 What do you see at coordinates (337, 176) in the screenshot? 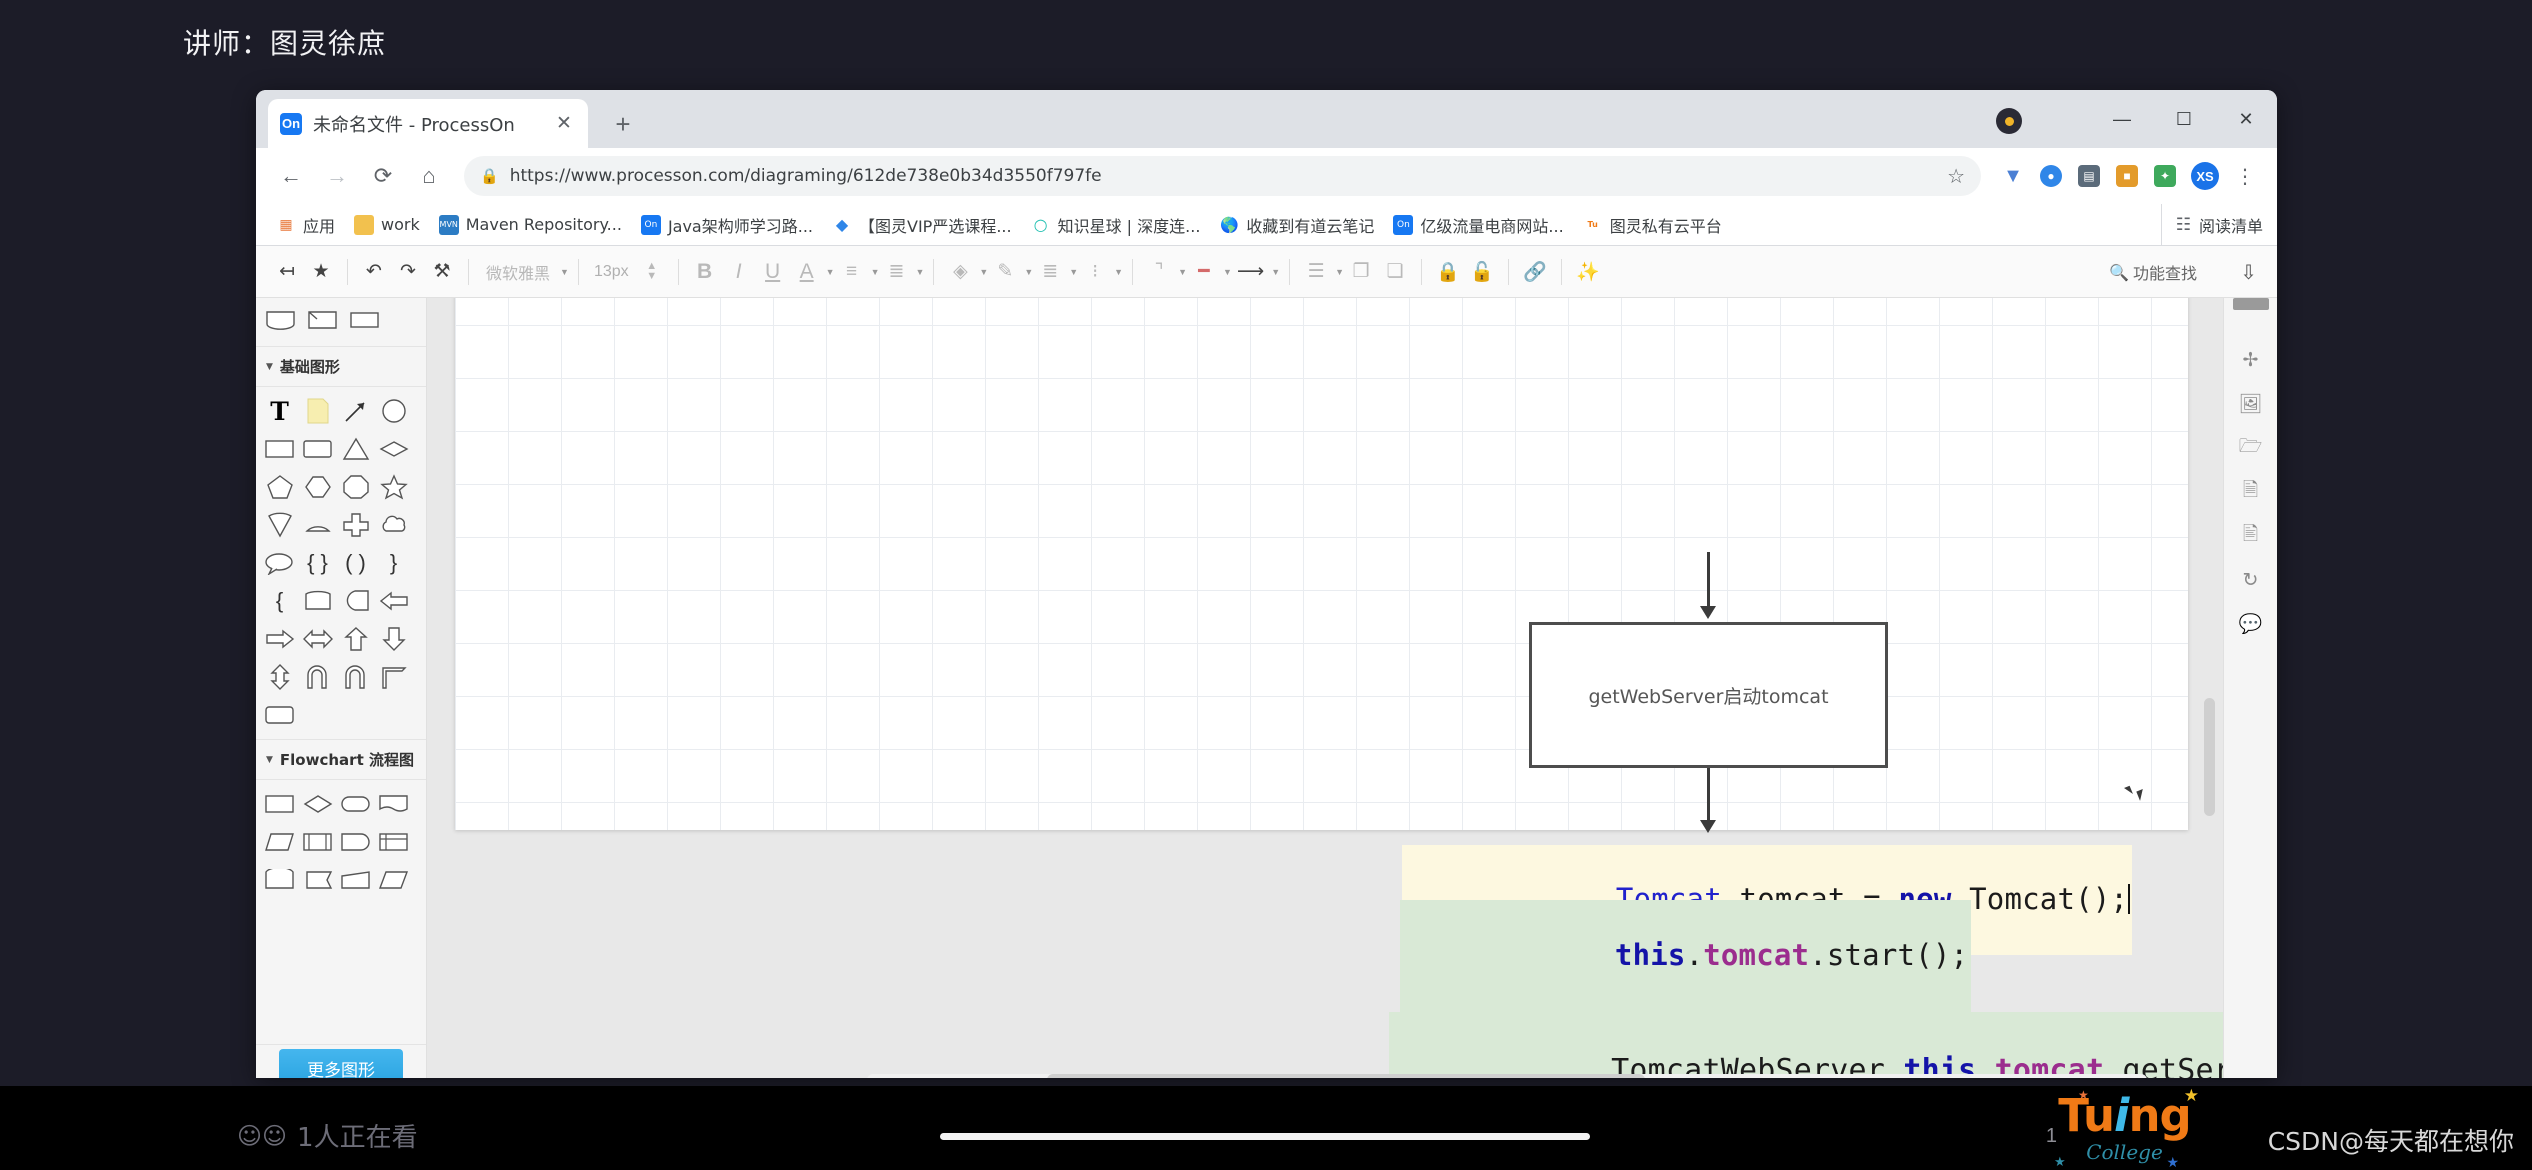
I see `forward-icon: →` at bounding box center [337, 176].